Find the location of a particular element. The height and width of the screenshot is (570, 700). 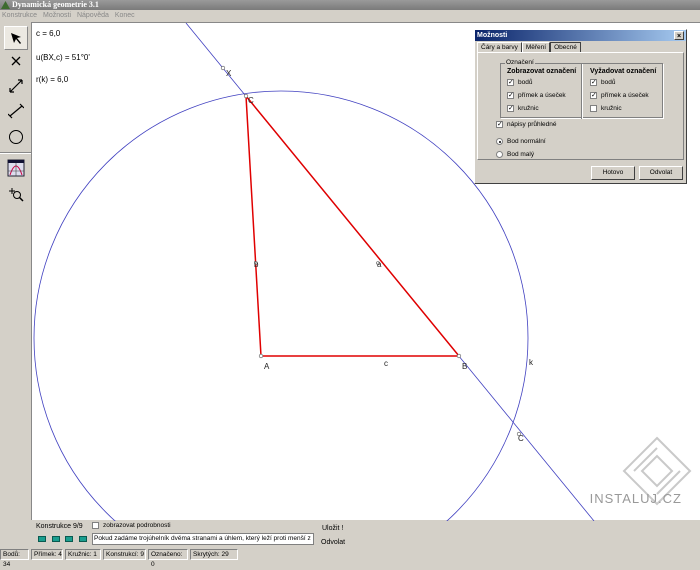

require-labels-header: Vyžadovat označení is located at coordinates (623, 71).